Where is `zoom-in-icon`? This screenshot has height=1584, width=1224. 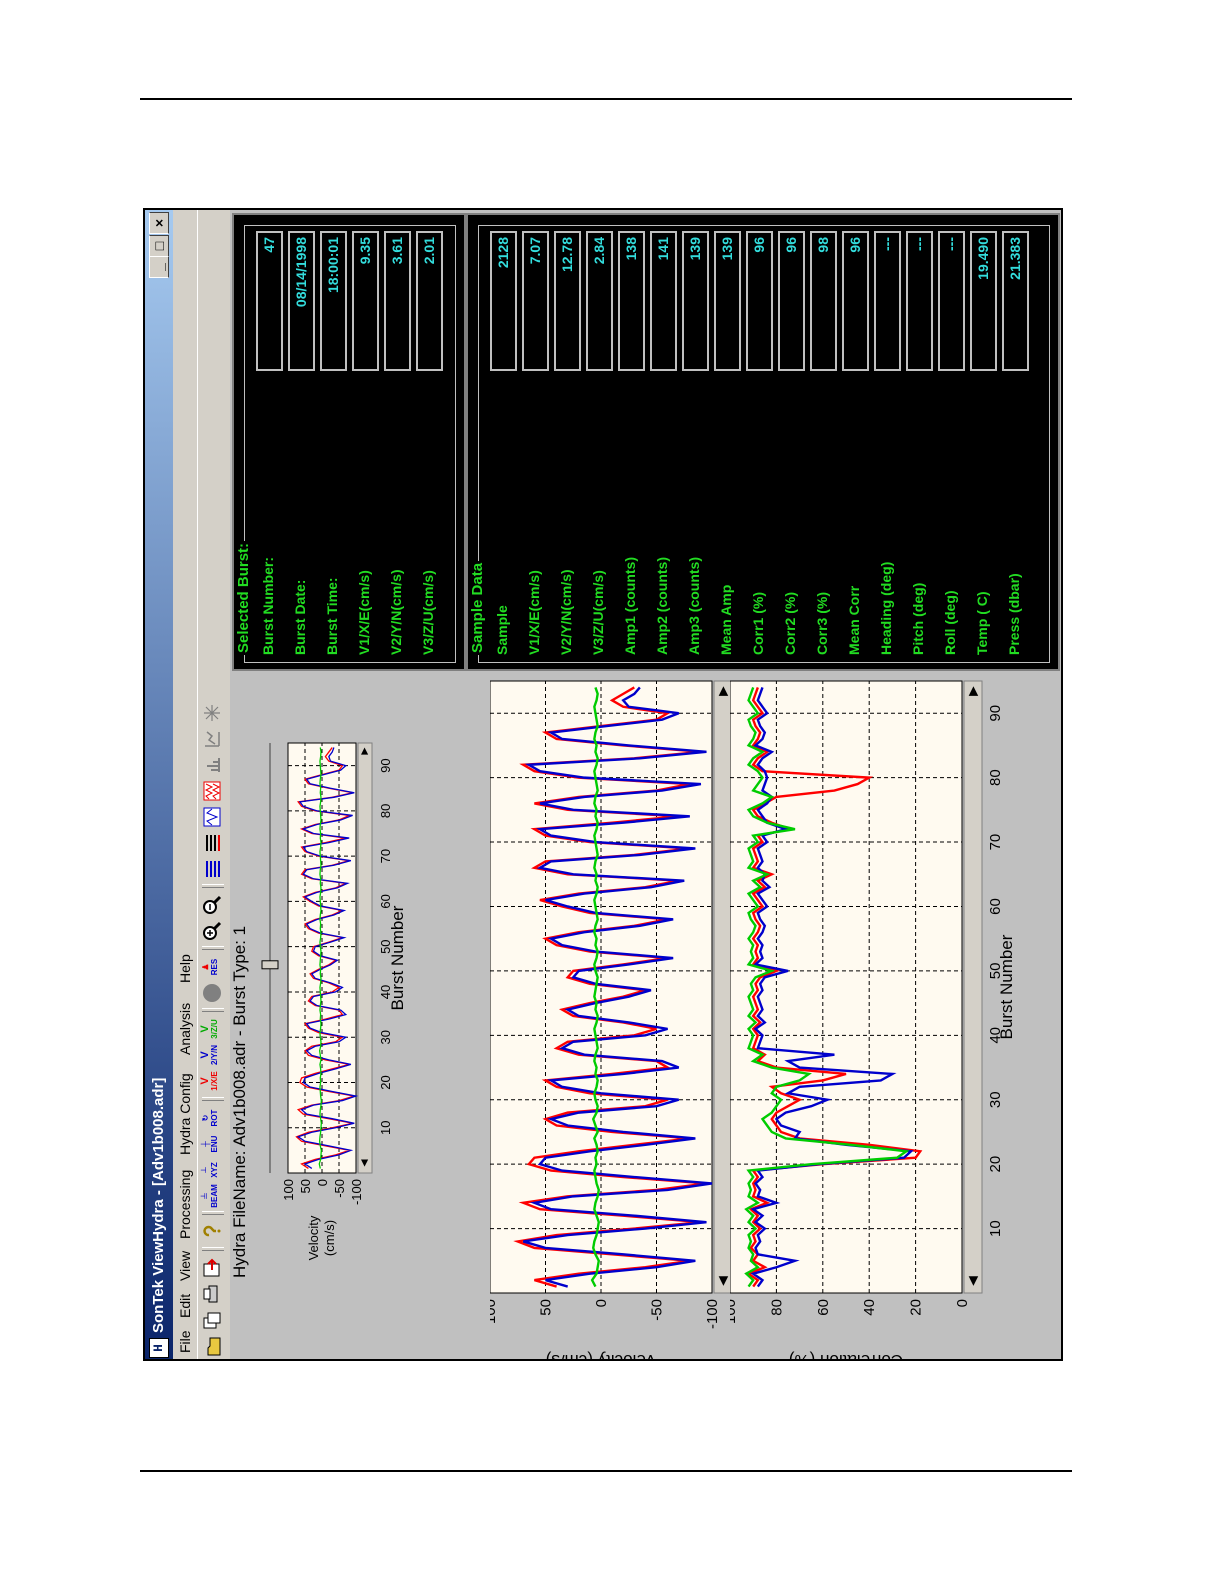 zoom-in-icon is located at coordinates (213, 931).